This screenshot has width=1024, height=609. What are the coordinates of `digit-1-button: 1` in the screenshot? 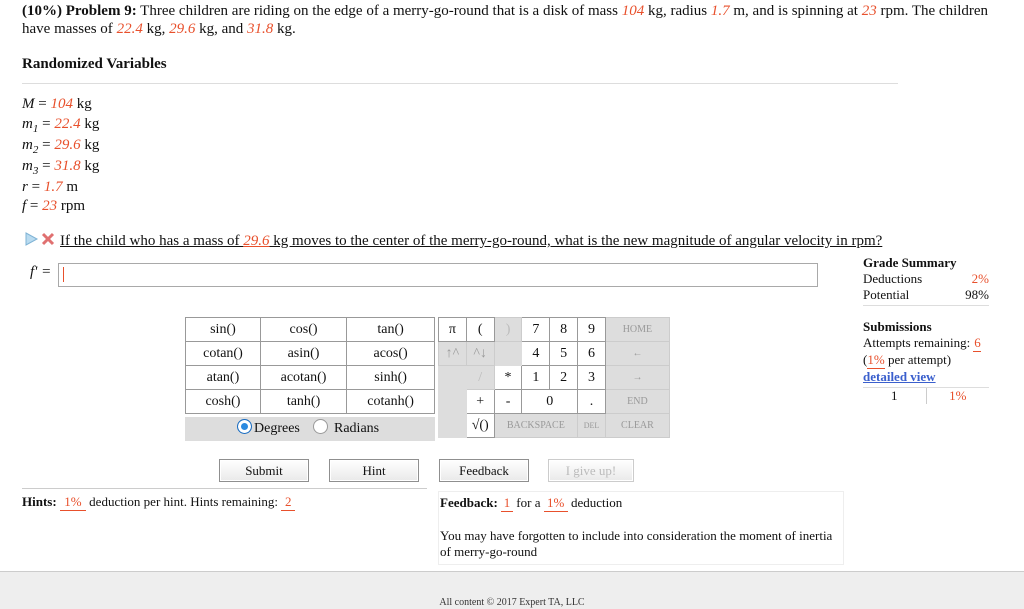 It's located at (536, 377).